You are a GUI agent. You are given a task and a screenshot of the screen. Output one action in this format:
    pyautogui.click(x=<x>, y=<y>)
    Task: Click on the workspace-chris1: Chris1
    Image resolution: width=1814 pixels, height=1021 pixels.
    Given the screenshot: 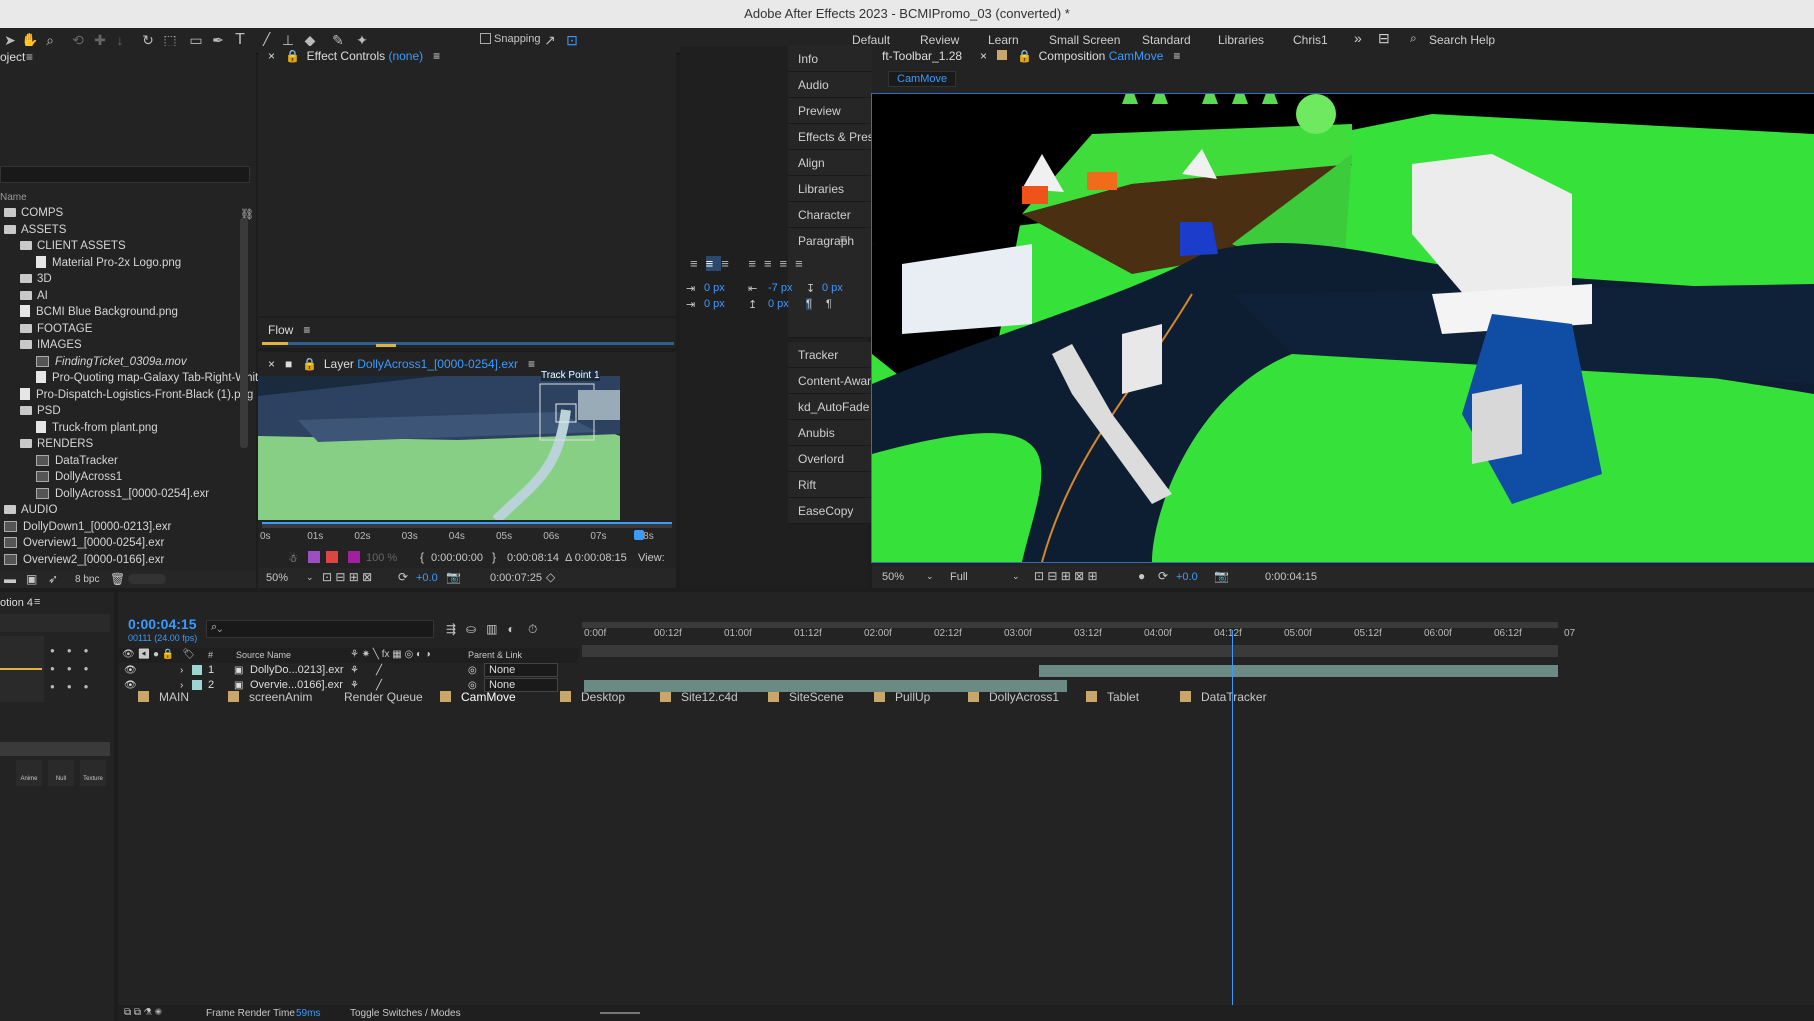 What is the action you would take?
    pyautogui.click(x=1310, y=40)
    